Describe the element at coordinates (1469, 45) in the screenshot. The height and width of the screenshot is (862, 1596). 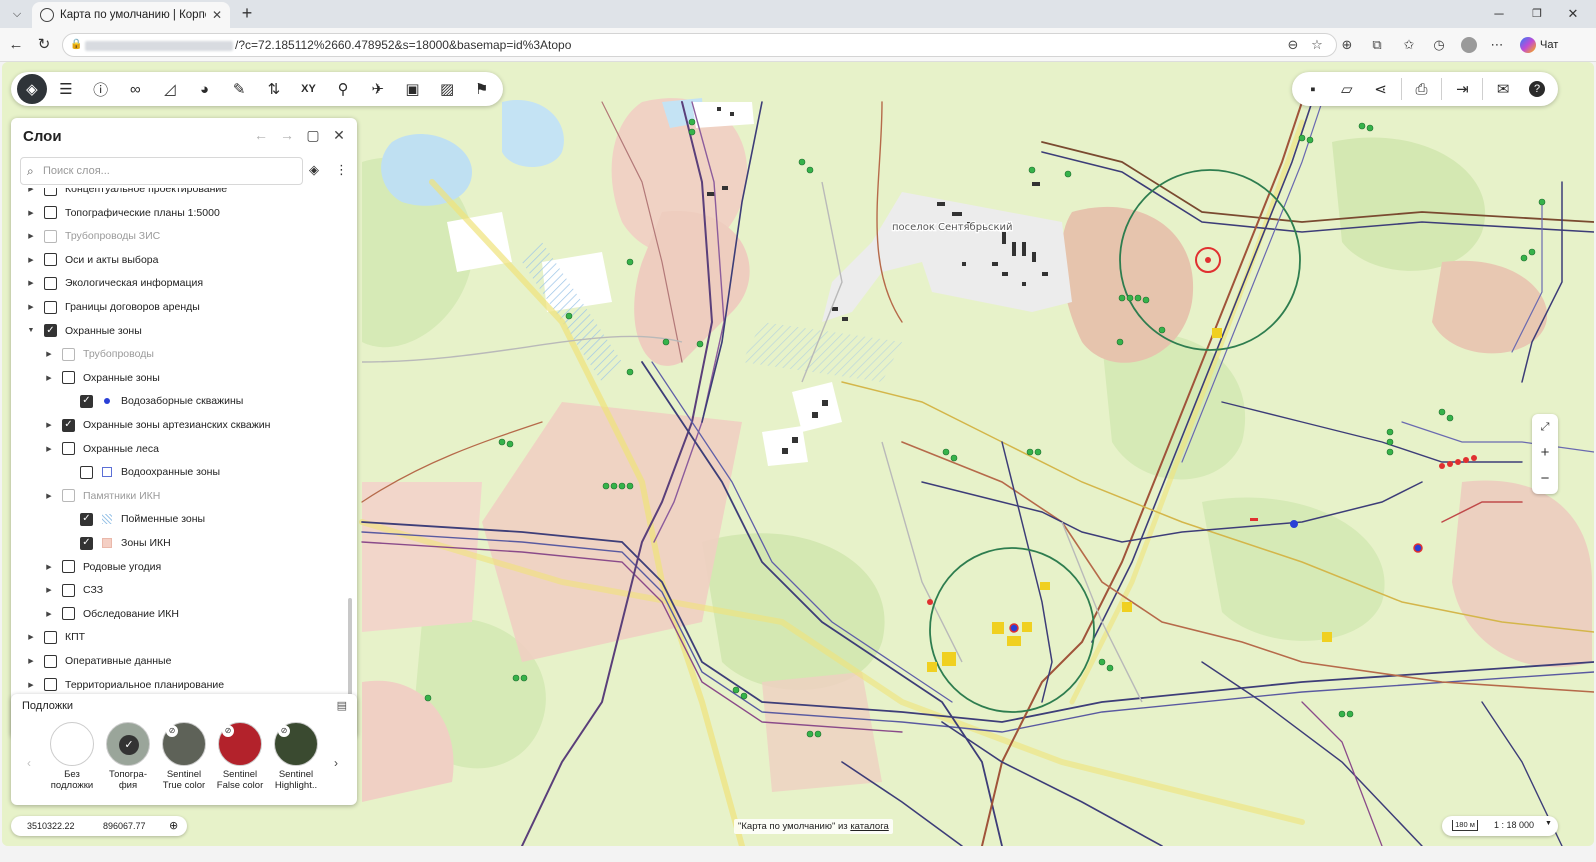
I see `profile-avatar` at that location.